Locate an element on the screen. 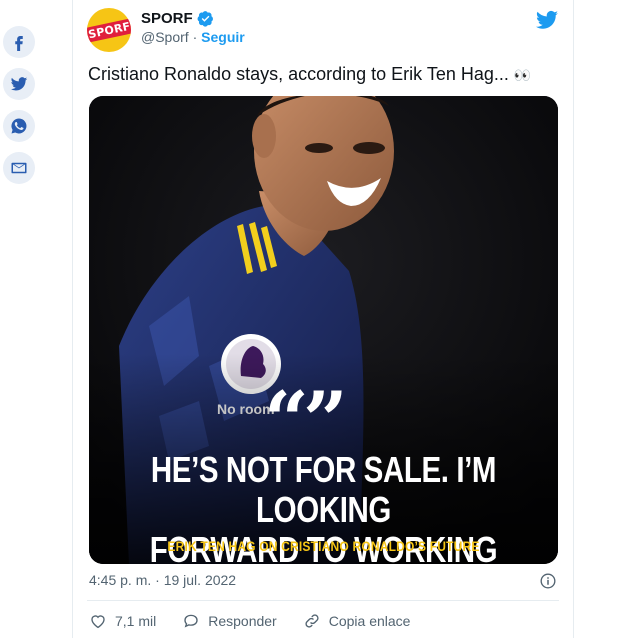 The width and height of the screenshot is (620, 638). follow-button: Seguir is located at coordinates (223, 37).